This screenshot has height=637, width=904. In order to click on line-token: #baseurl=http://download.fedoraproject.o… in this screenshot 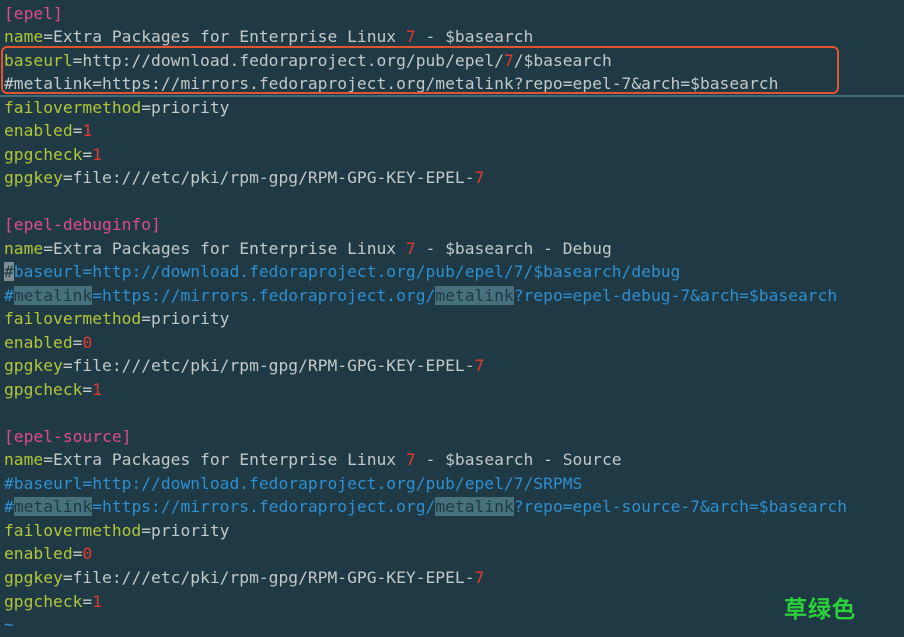, I will do `click(293, 483)`.